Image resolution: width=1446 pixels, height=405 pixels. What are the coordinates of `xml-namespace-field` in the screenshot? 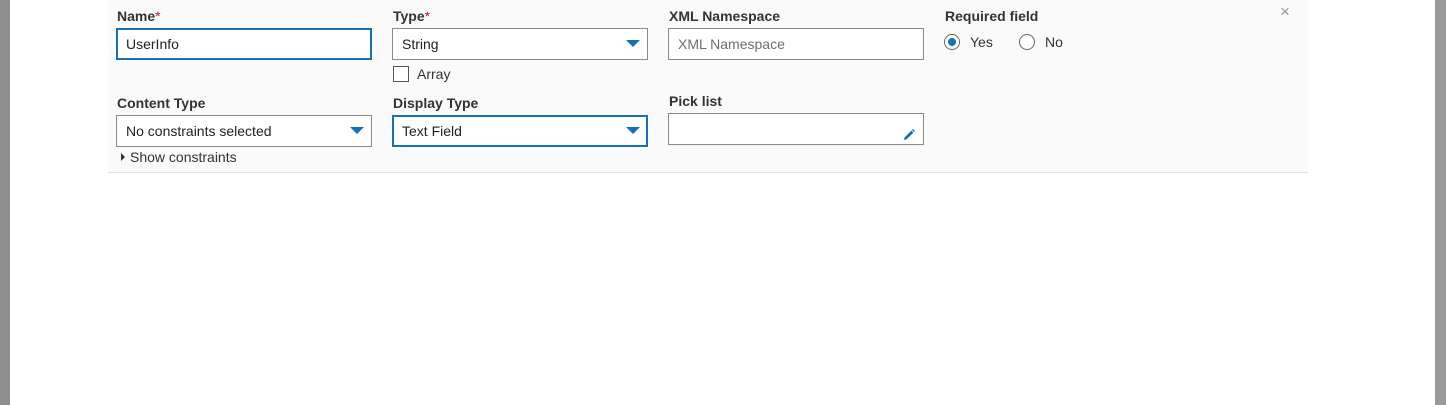 It's located at (796, 44).